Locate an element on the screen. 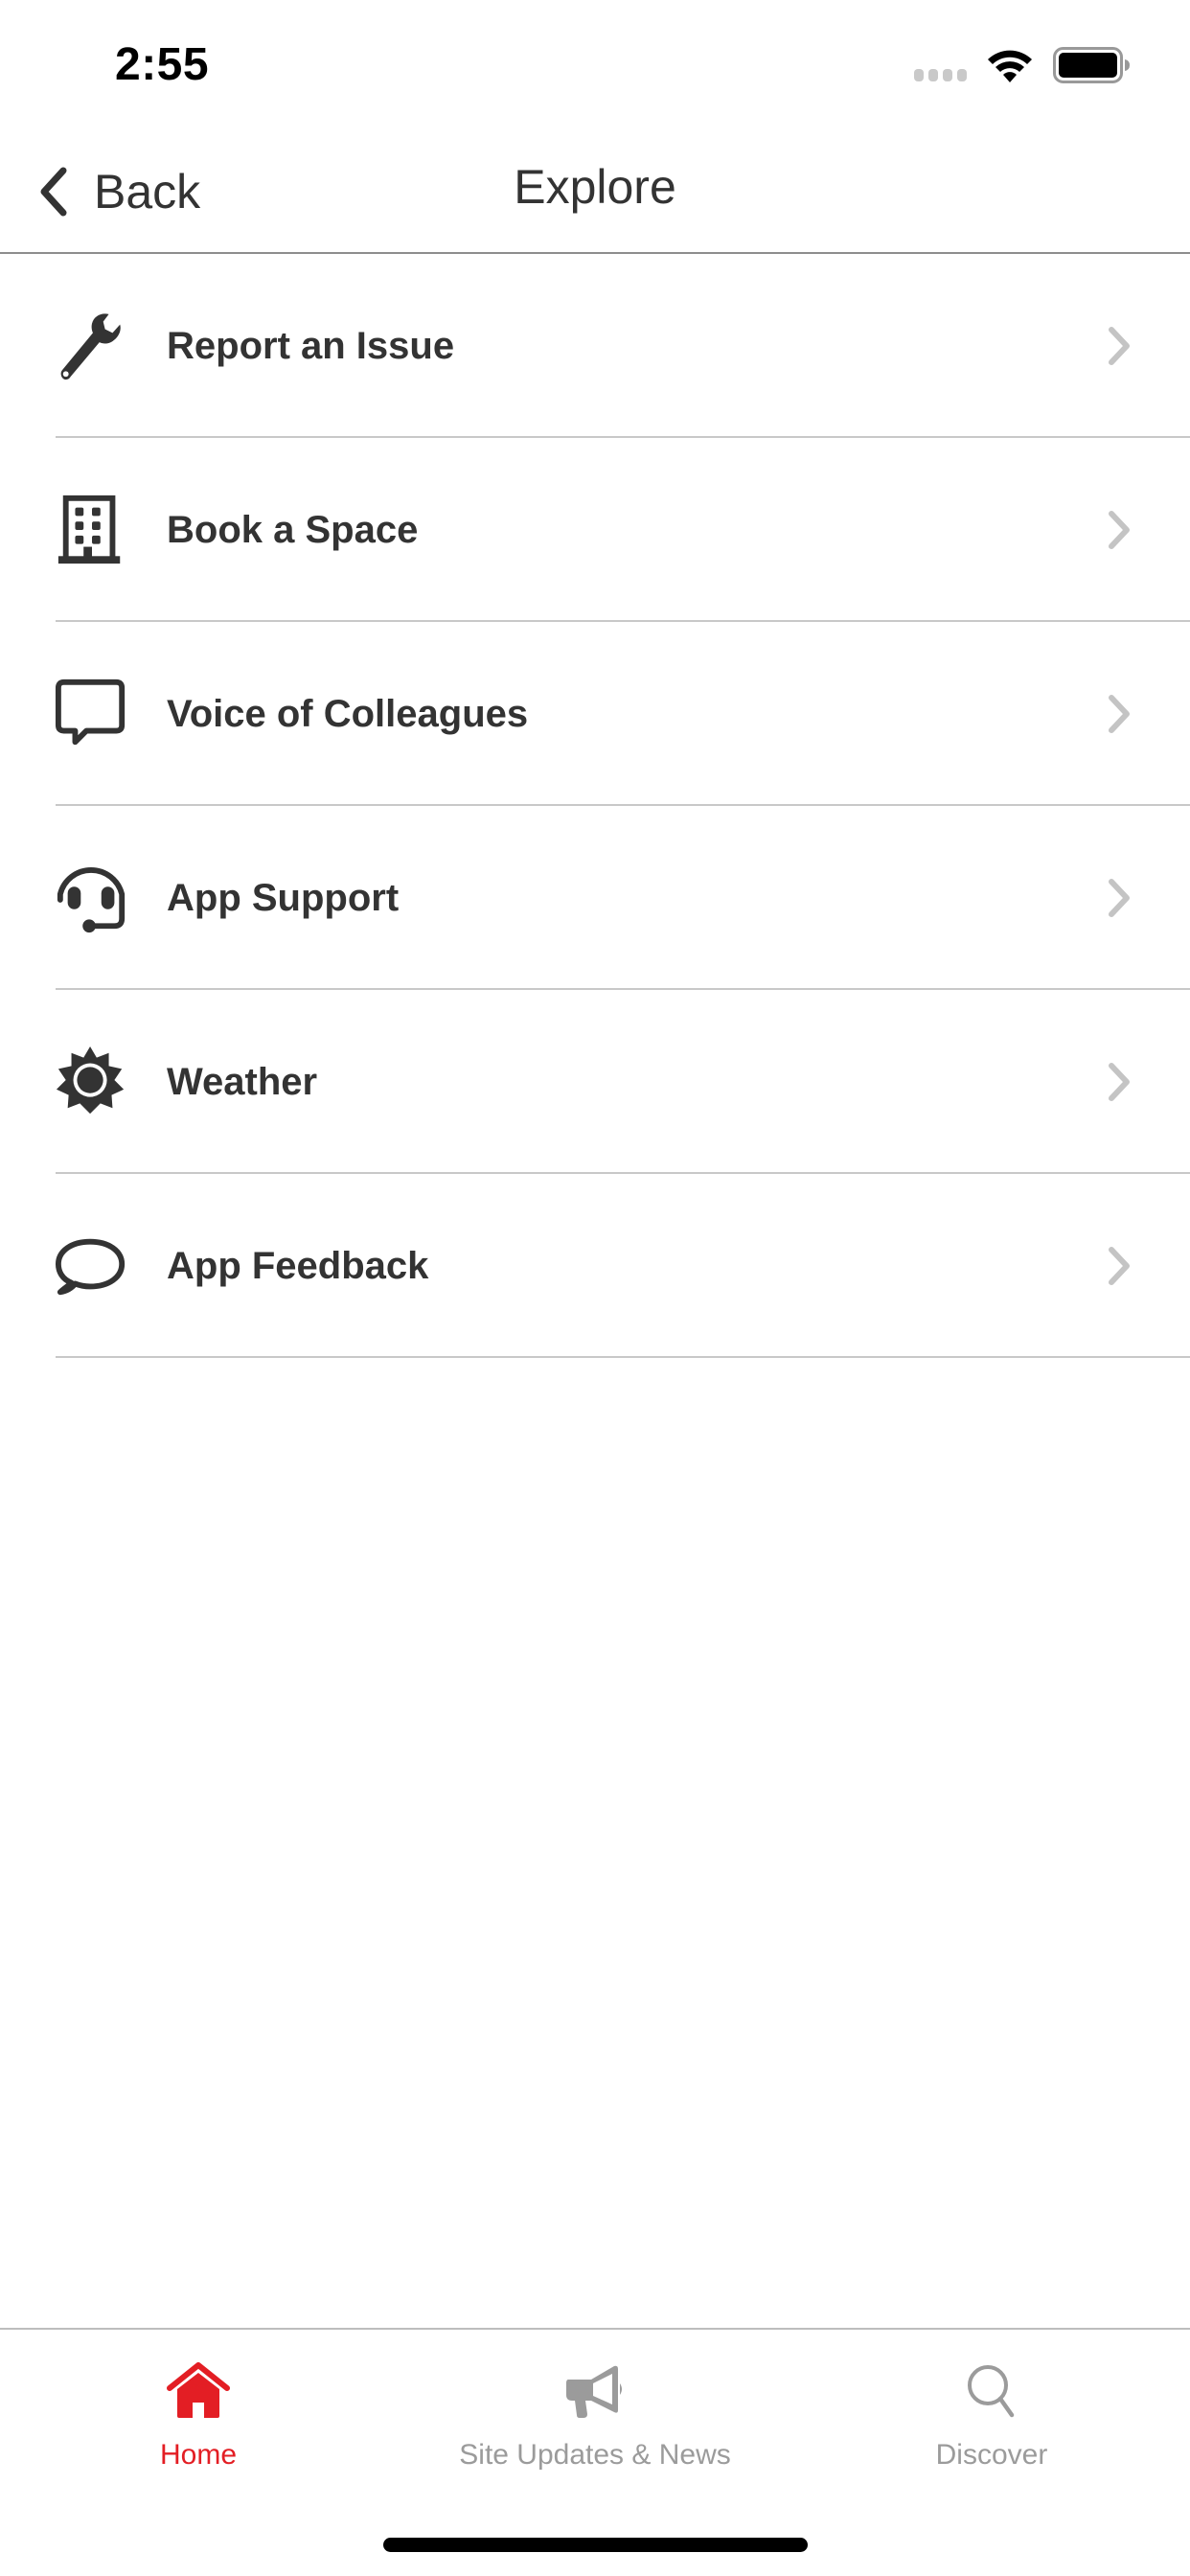 The image size is (1190, 2576). battery-icon is located at coordinates (1092, 65).